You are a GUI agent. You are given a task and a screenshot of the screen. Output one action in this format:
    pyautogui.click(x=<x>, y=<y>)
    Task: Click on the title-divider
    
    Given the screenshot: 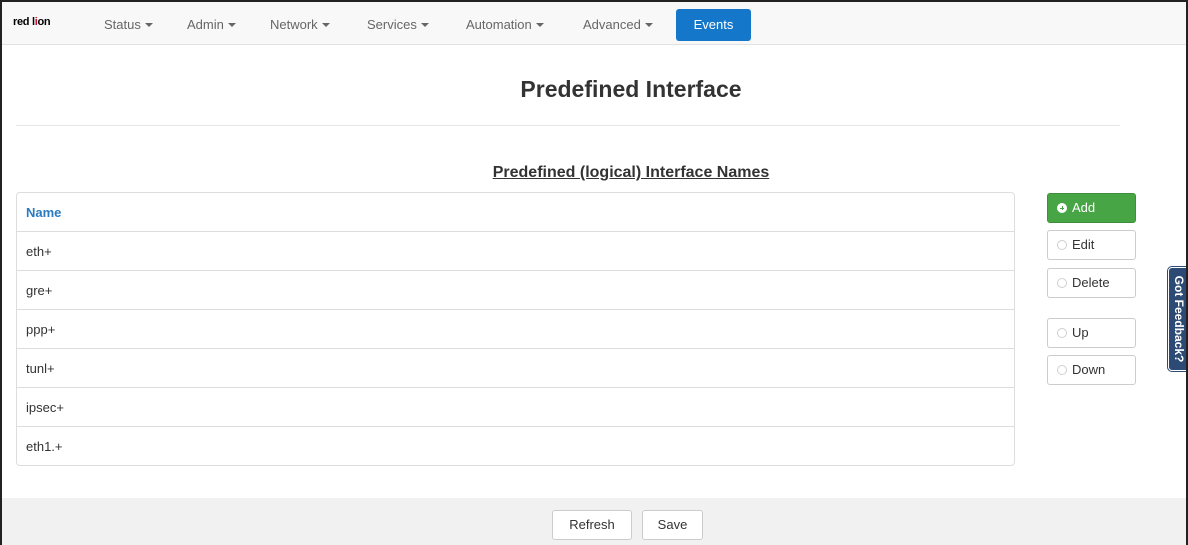 What is the action you would take?
    pyautogui.click(x=568, y=125)
    